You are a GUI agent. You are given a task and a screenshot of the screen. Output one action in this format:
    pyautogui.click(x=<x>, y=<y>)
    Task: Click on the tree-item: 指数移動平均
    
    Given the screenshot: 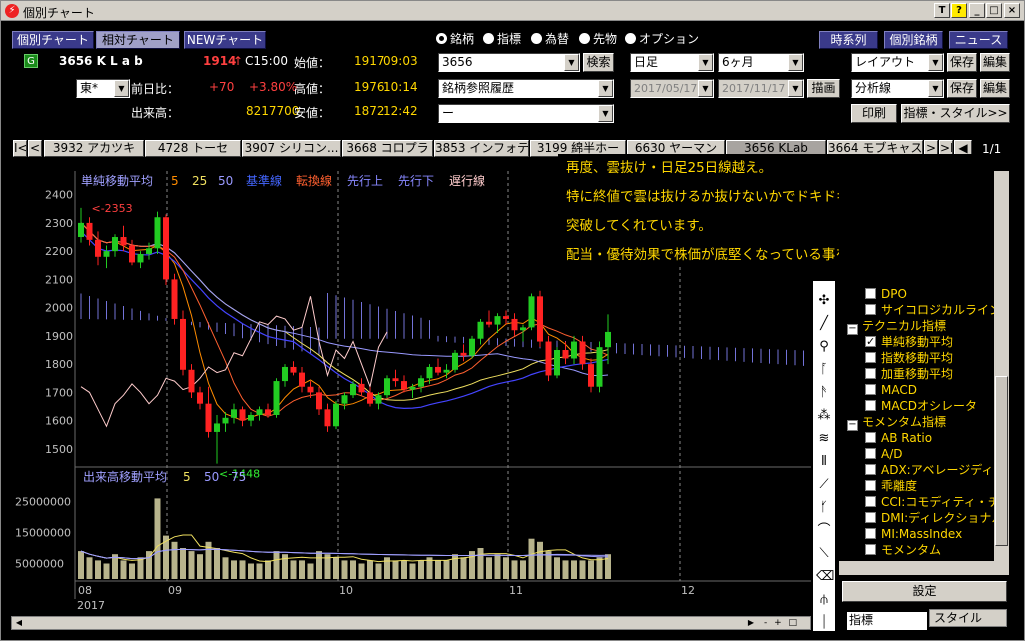 What is the action you would take?
    pyautogui.click(x=909, y=358)
    